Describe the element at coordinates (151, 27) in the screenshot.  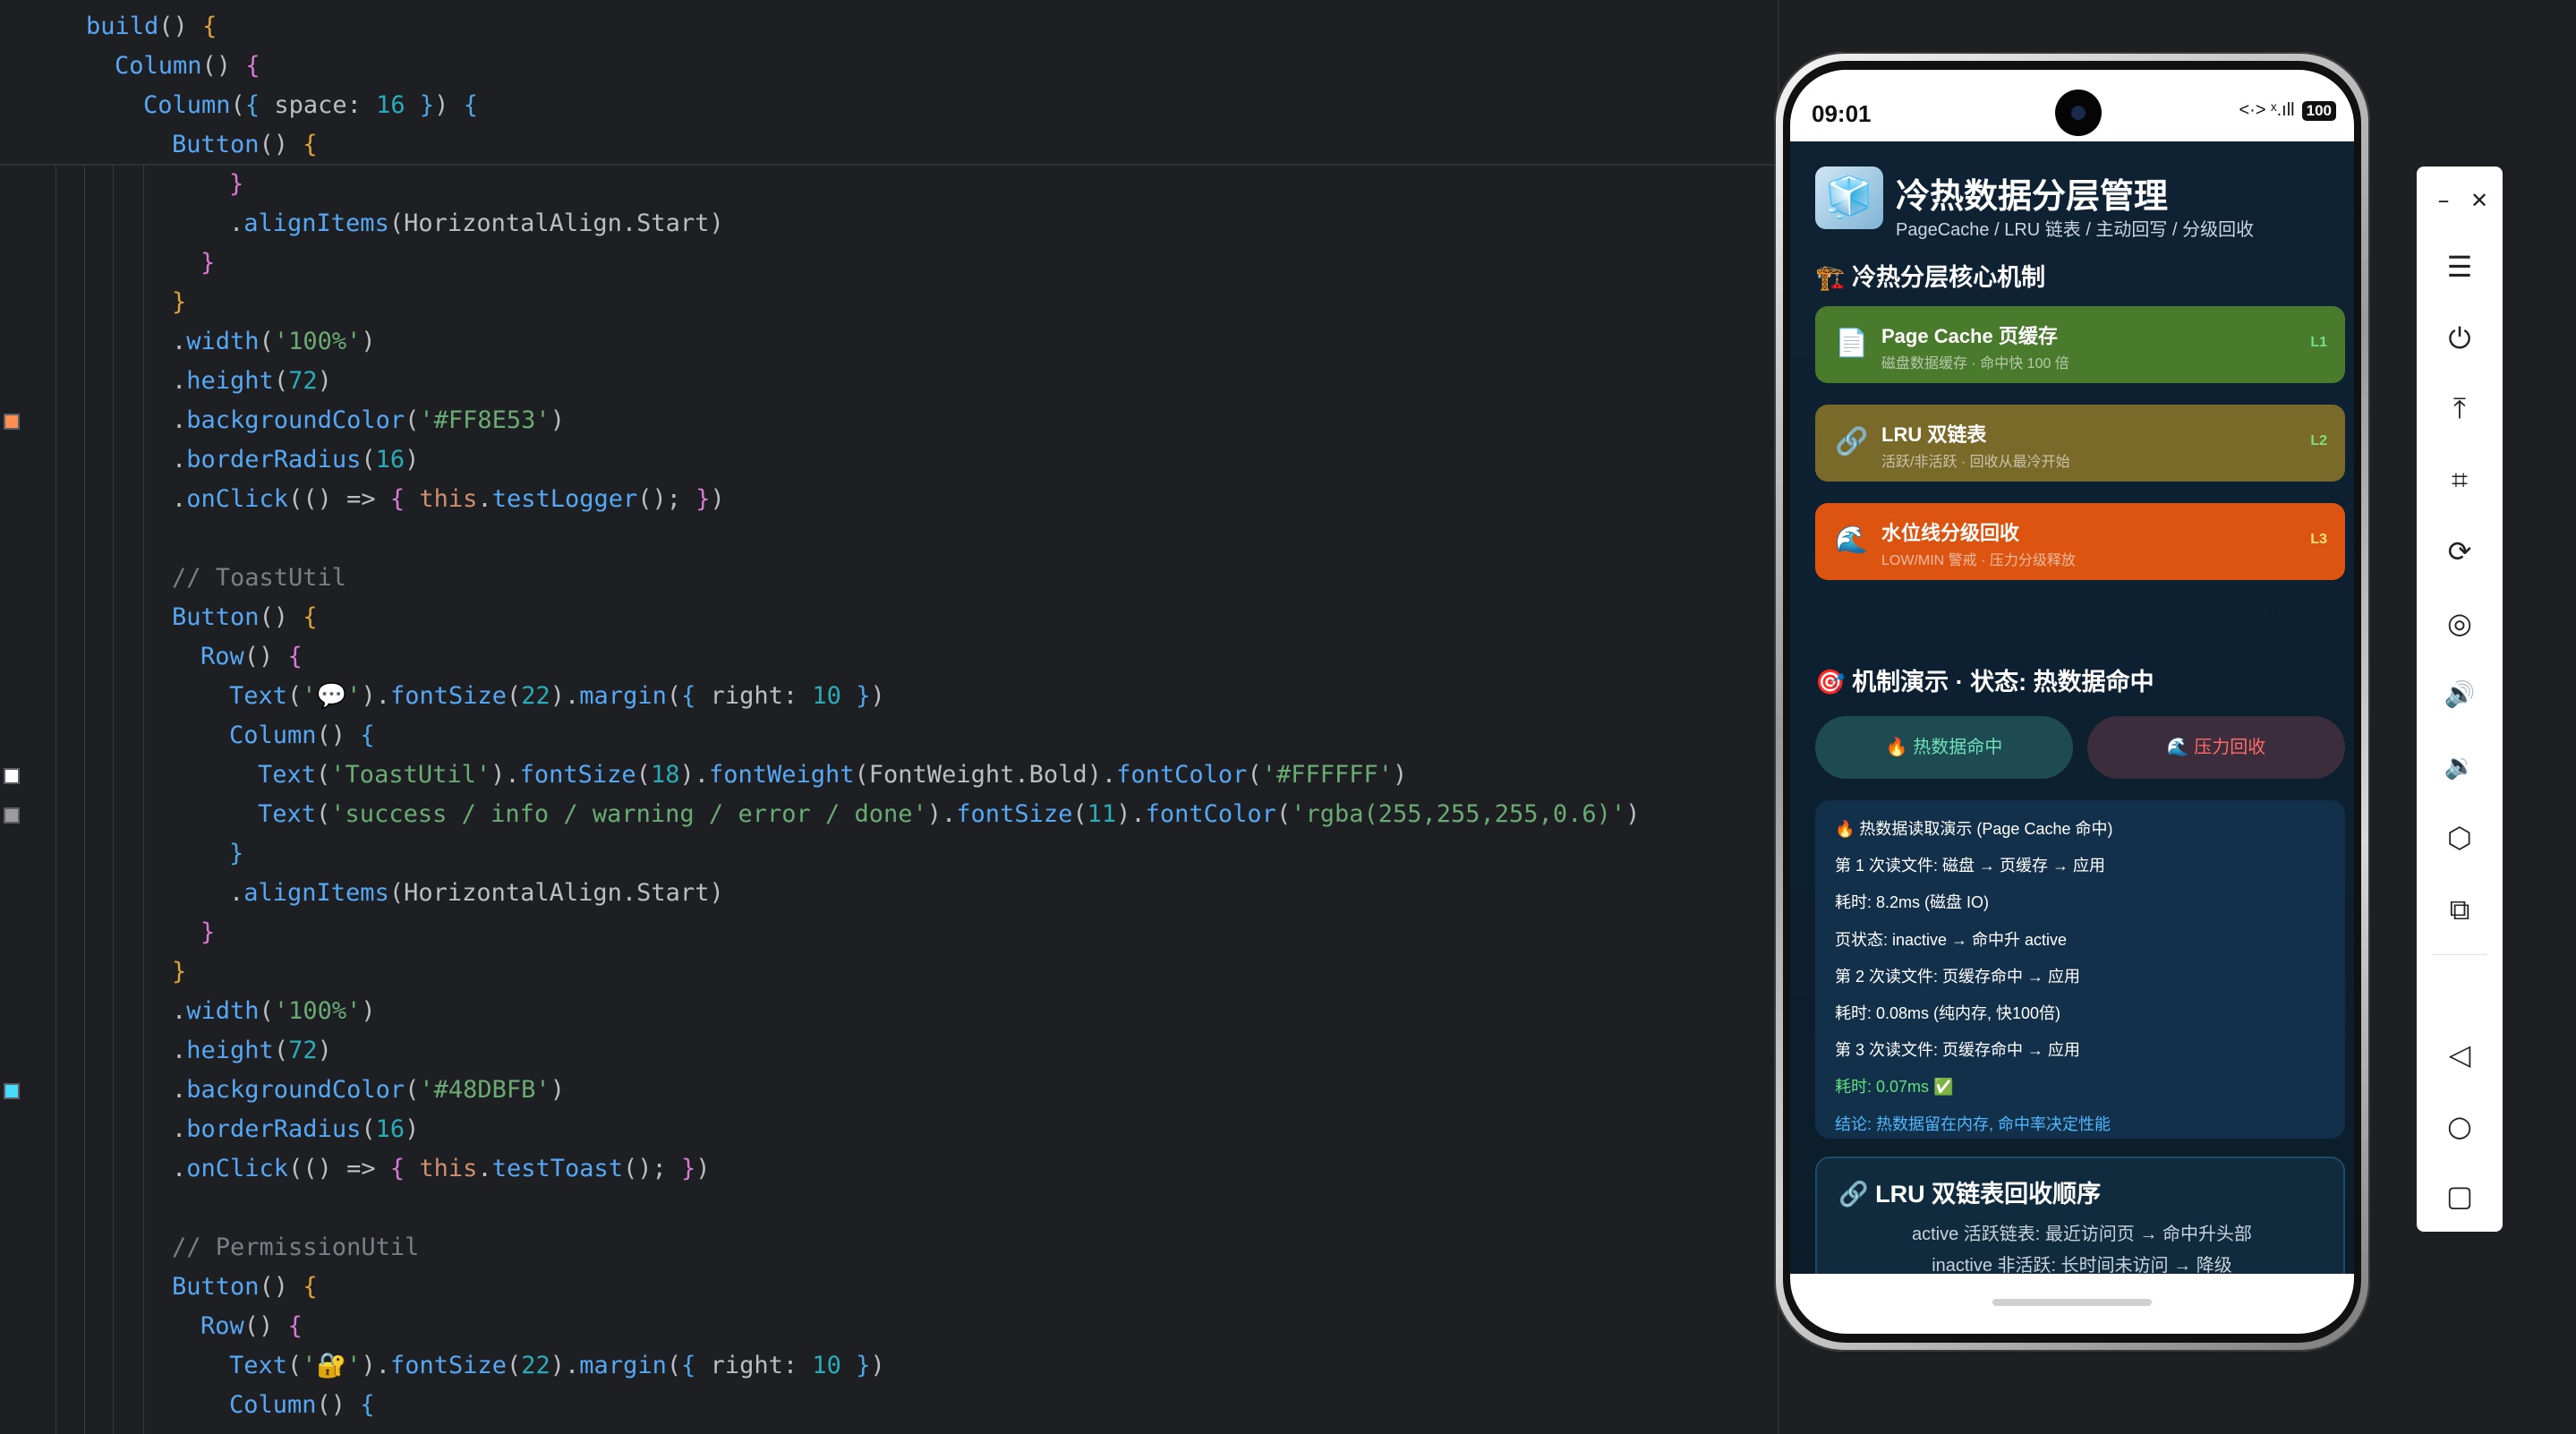
I see `code-line: build() {` at that location.